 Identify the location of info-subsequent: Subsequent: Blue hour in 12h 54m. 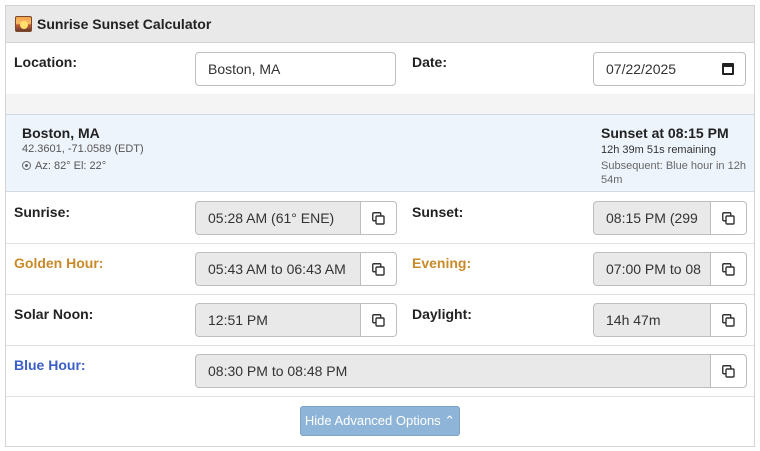
(673, 173).